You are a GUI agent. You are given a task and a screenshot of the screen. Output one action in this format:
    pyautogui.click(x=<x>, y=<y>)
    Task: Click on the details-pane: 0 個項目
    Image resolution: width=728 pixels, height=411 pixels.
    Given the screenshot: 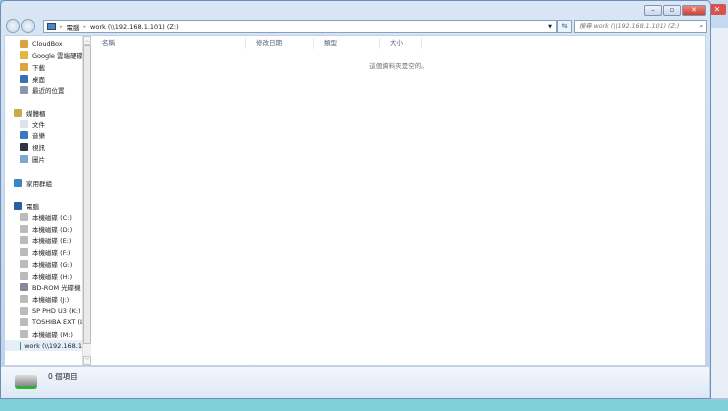 What is the action you would take?
    pyautogui.click(x=355, y=382)
    